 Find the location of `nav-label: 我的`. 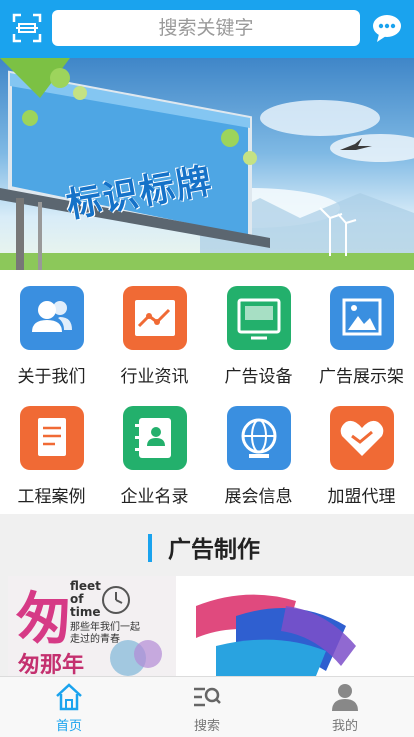

nav-label: 我的 is located at coordinates (344, 726).